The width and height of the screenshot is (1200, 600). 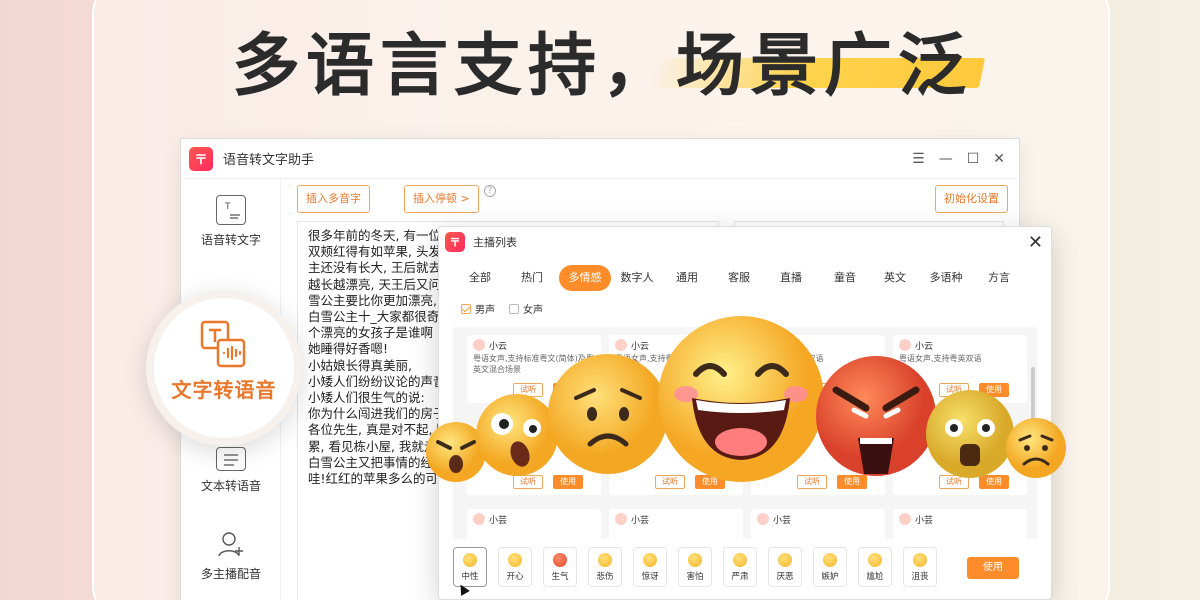 I want to click on dialog-title: 主播列表, so click(x=495, y=242).